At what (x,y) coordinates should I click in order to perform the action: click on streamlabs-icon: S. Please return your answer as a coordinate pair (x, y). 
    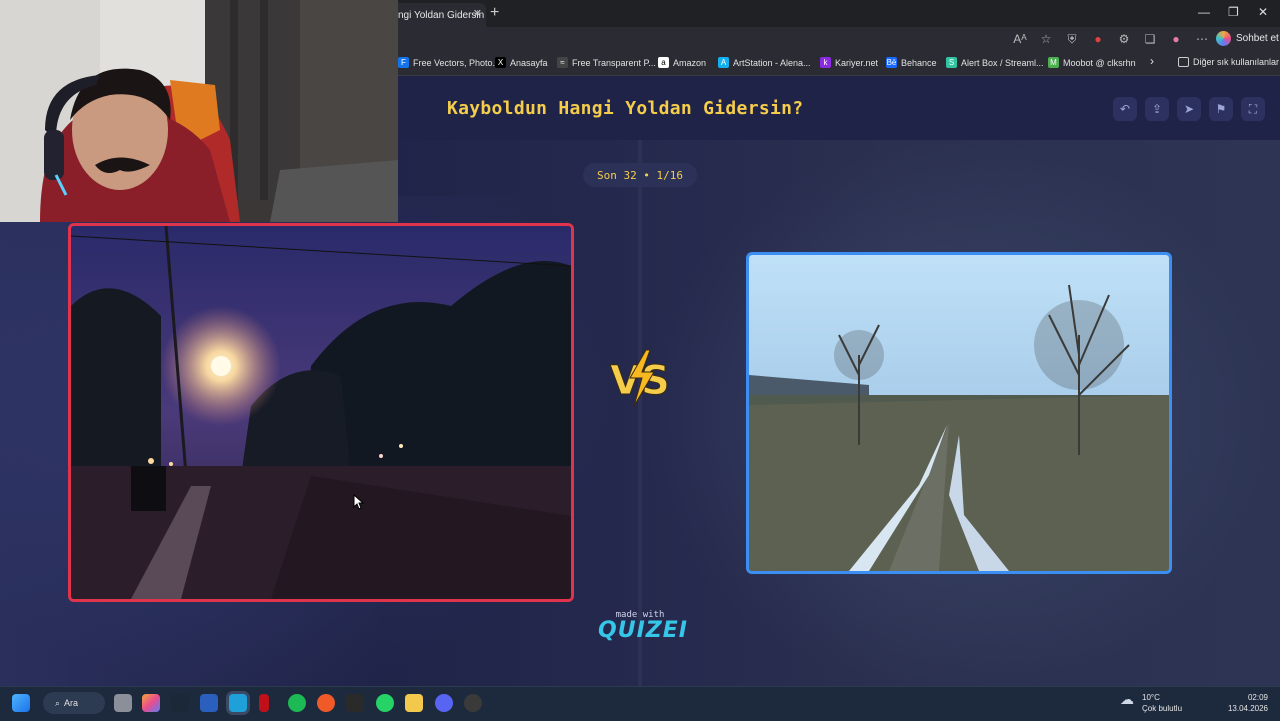
    Looking at the image, I should click on (951, 62).